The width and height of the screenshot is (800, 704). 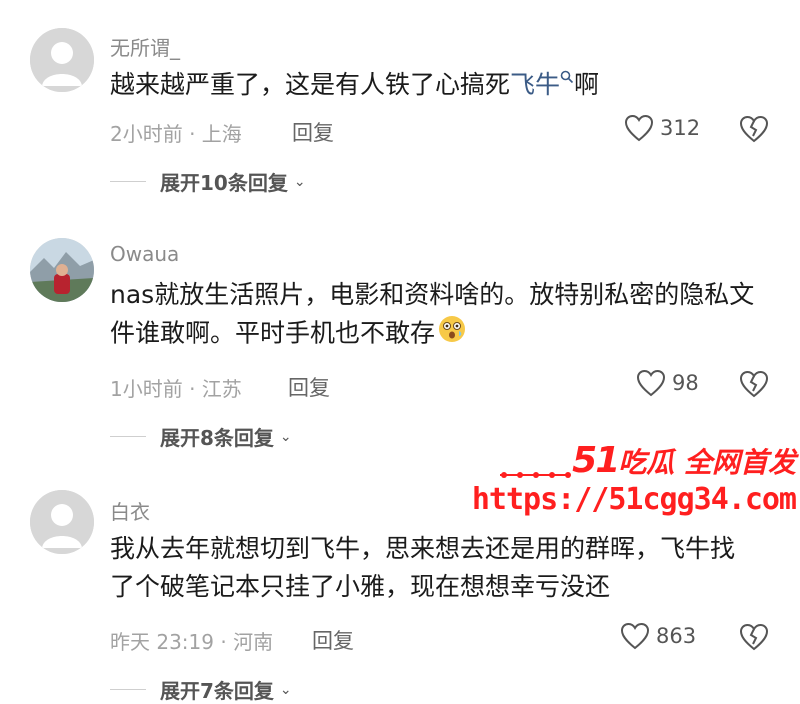 What do you see at coordinates (587, 84) in the screenshot?
I see `comment-text-part: 啊` at bounding box center [587, 84].